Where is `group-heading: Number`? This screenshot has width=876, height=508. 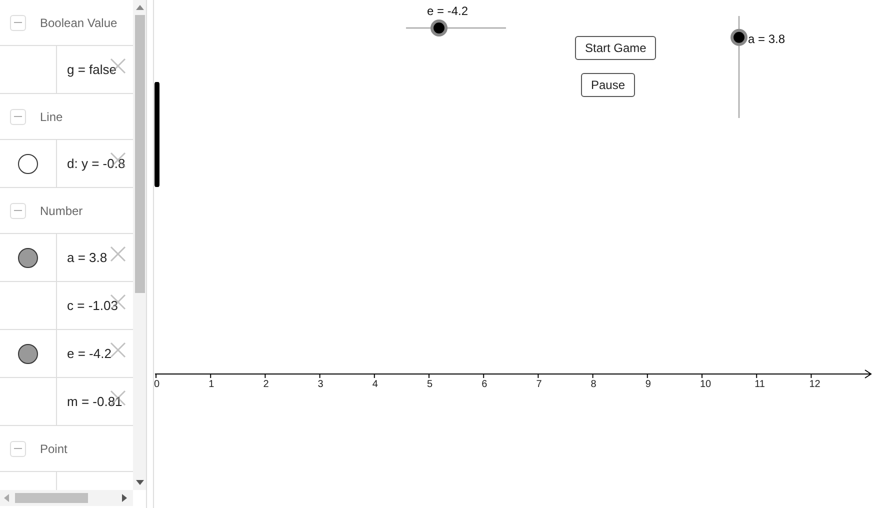
group-heading: Number is located at coordinates (61, 211).